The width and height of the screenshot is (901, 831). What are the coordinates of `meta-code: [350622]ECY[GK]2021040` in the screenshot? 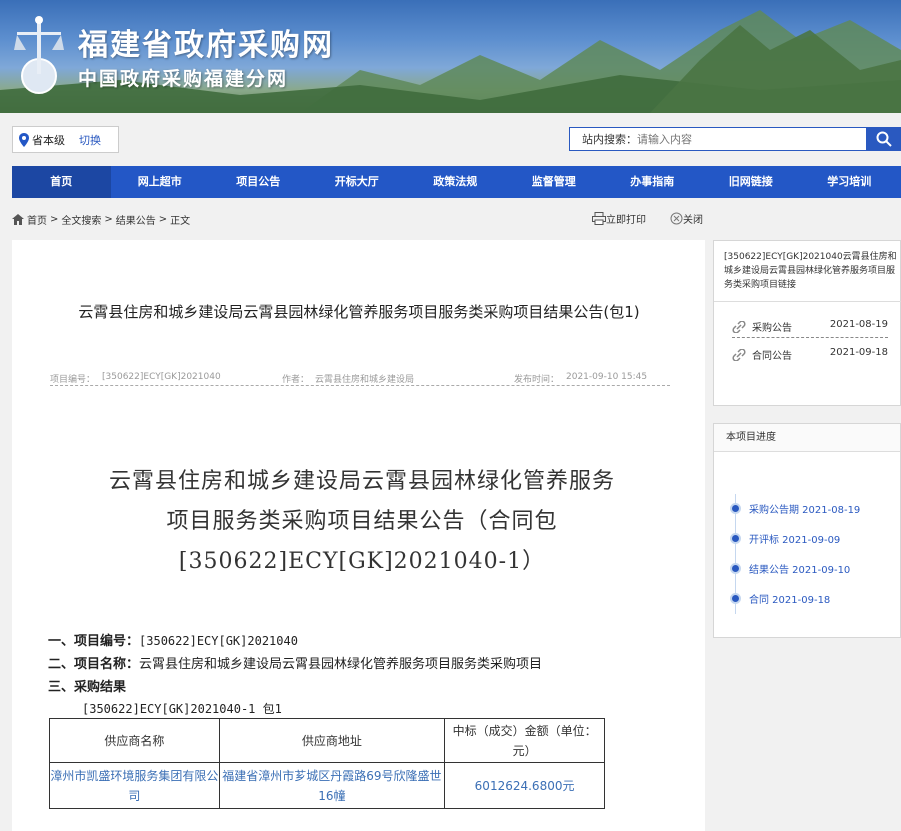 It's located at (161, 377).